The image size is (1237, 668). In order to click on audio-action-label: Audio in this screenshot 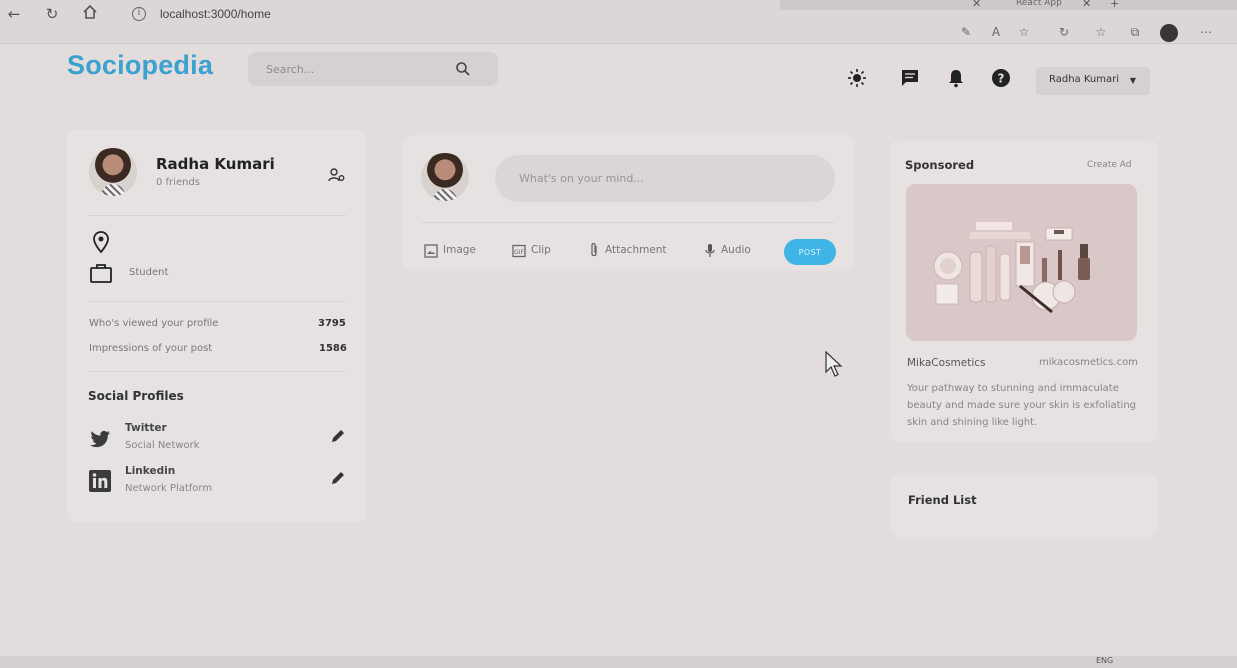, I will do `click(736, 250)`.